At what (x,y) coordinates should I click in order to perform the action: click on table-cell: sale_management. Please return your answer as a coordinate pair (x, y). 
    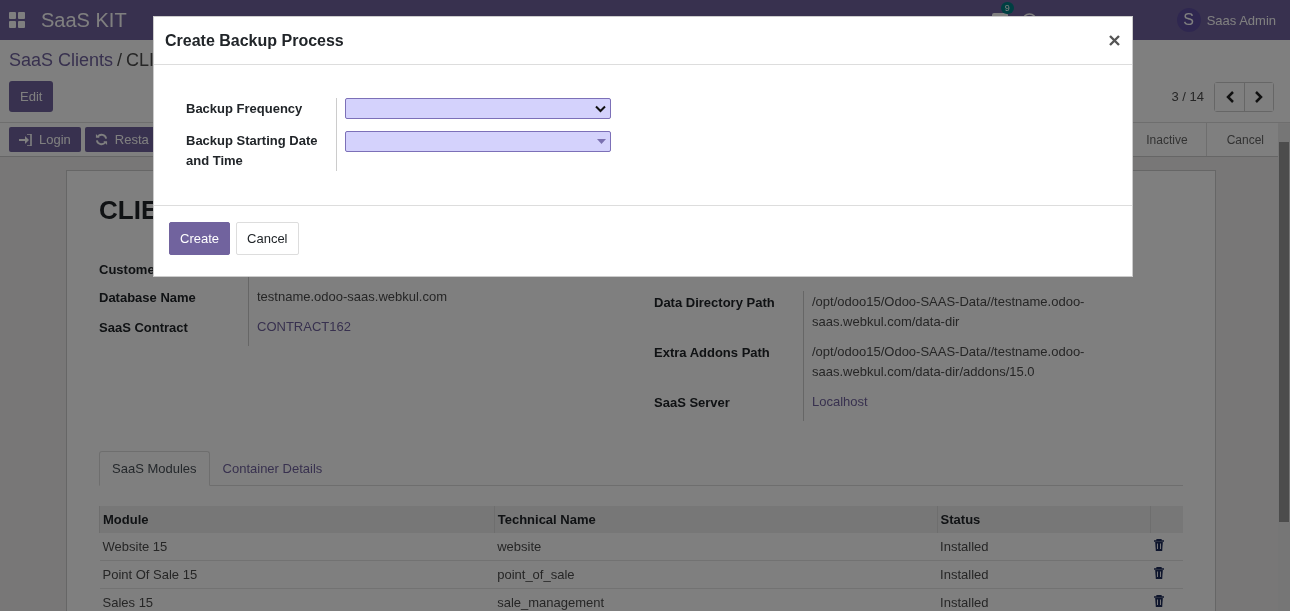
    Looking at the image, I should click on (716, 599).